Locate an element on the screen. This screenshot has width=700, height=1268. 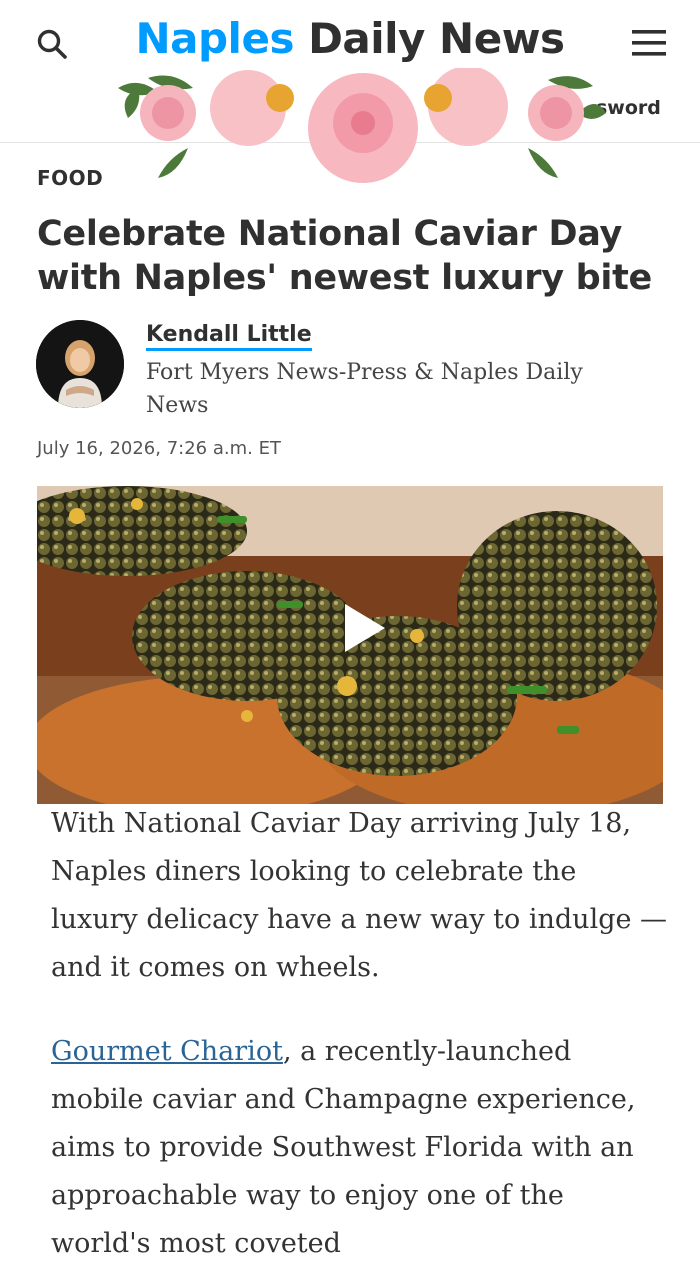
author-photo is located at coordinates (80, 364).